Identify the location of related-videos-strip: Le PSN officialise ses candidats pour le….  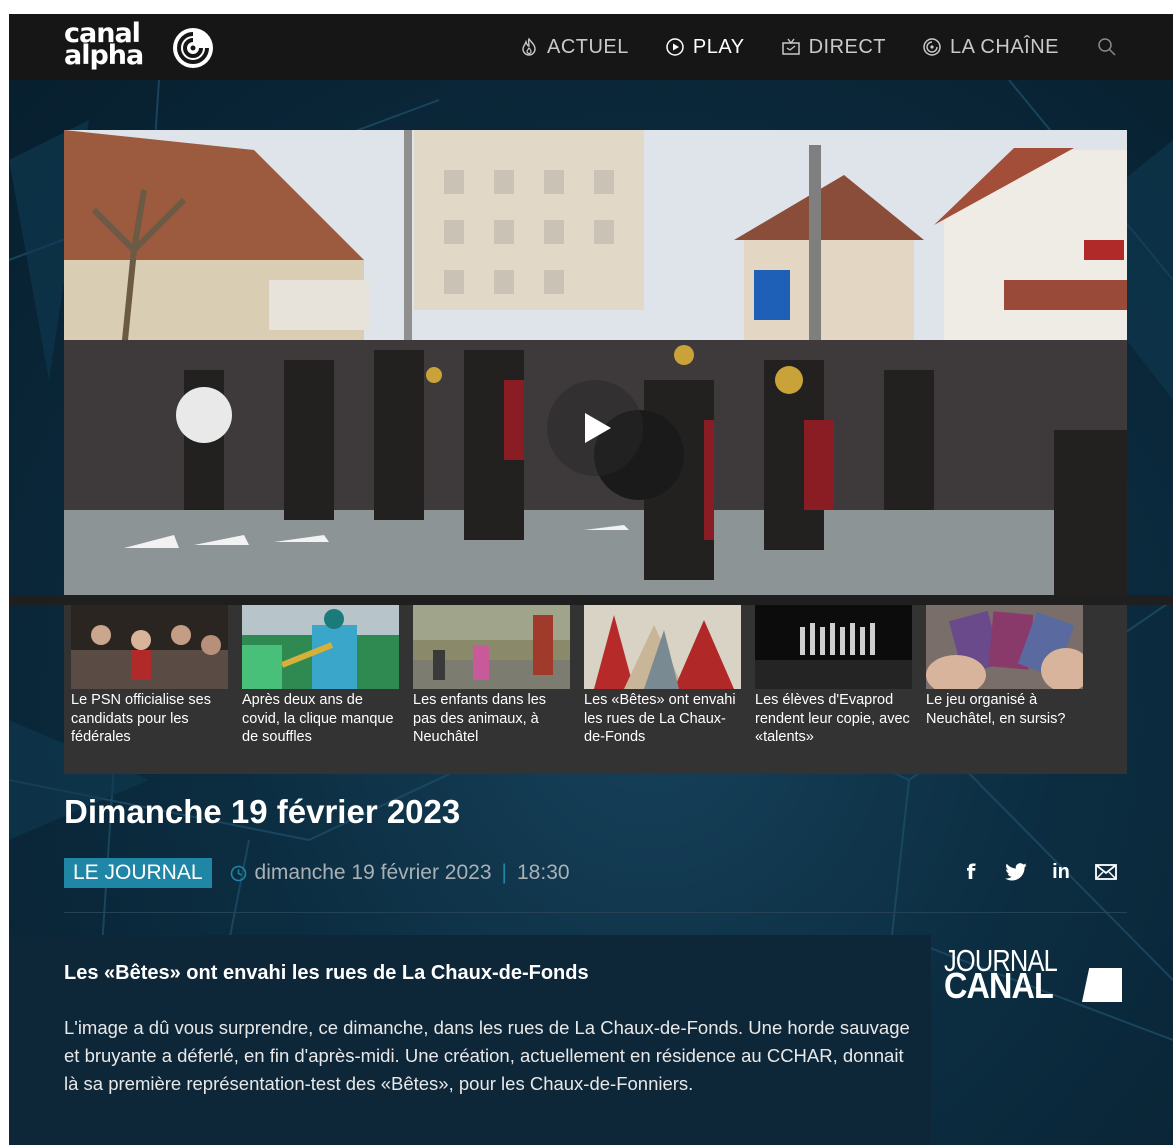
(595, 689).